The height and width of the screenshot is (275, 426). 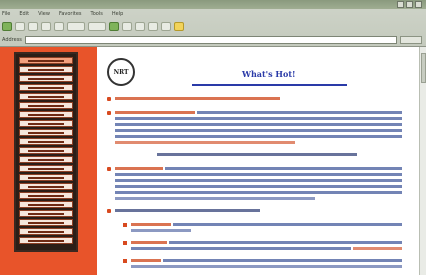 I want to click on maximize-button, so click(x=409, y=4).